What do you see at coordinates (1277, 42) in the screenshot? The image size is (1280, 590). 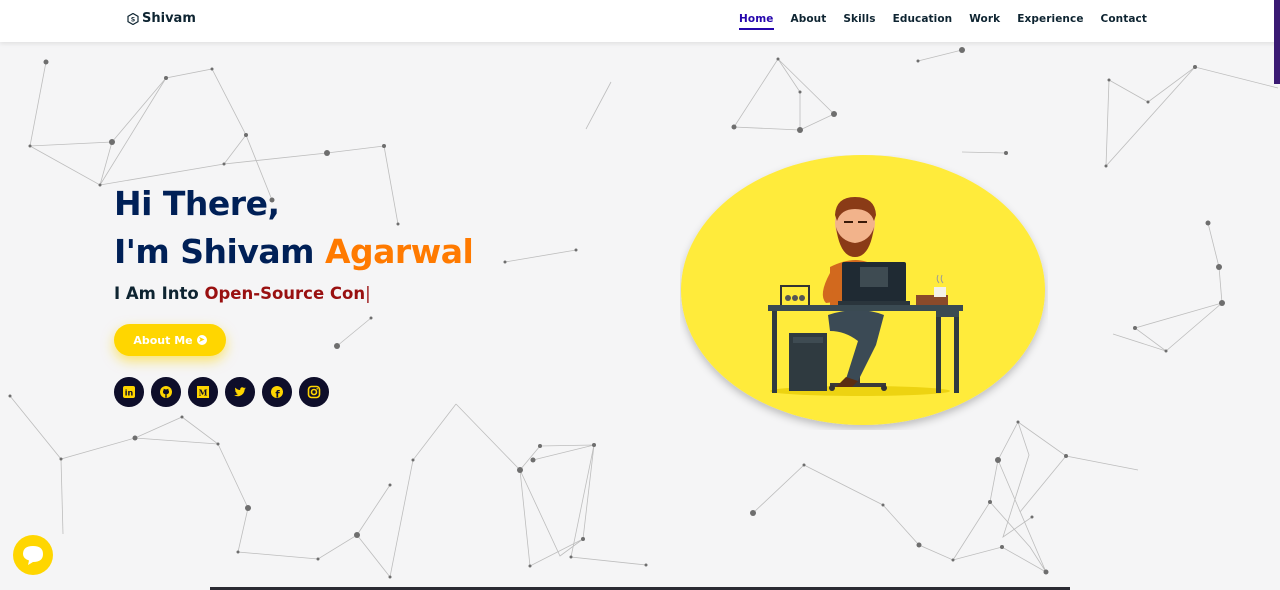 I see `scrollbar` at bounding box center [1277, 42].